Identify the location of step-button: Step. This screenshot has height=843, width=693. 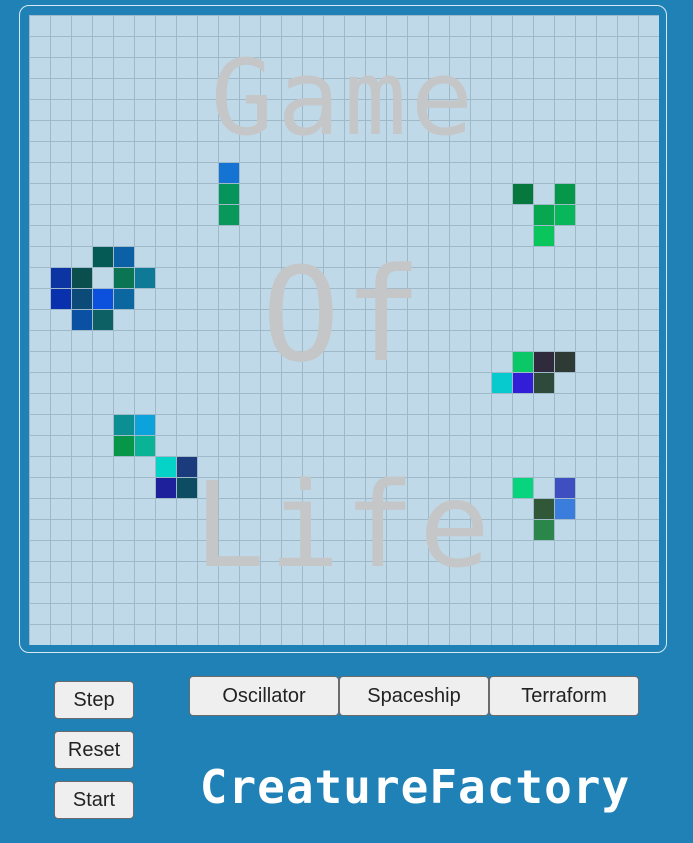
(94, 700).